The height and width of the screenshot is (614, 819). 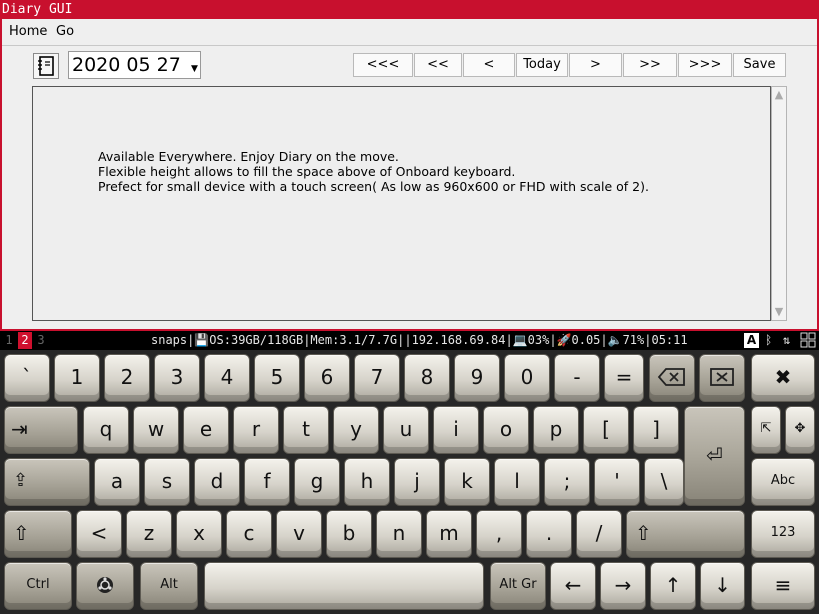 I want to click on keyboard-layout-indicator: A, so click(x=751, y=340).